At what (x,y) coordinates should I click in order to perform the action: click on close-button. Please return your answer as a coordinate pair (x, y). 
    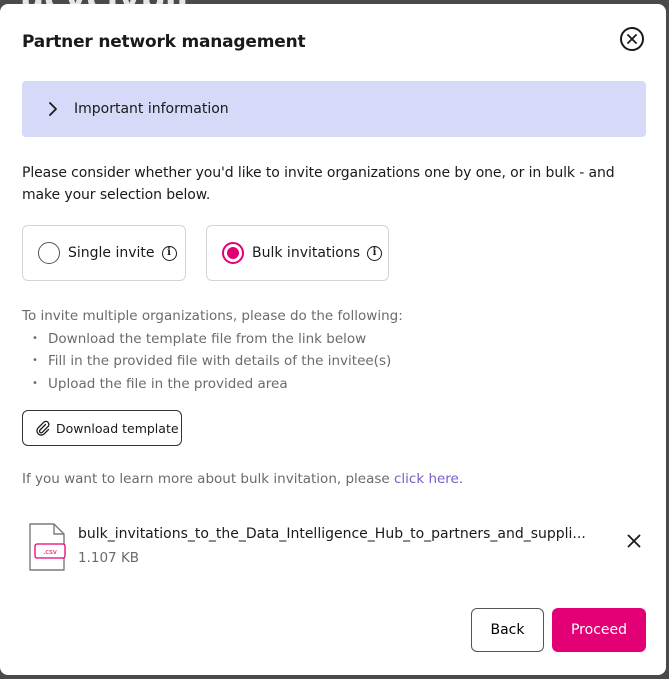
    Looking at the image, I should click on (632, 39).